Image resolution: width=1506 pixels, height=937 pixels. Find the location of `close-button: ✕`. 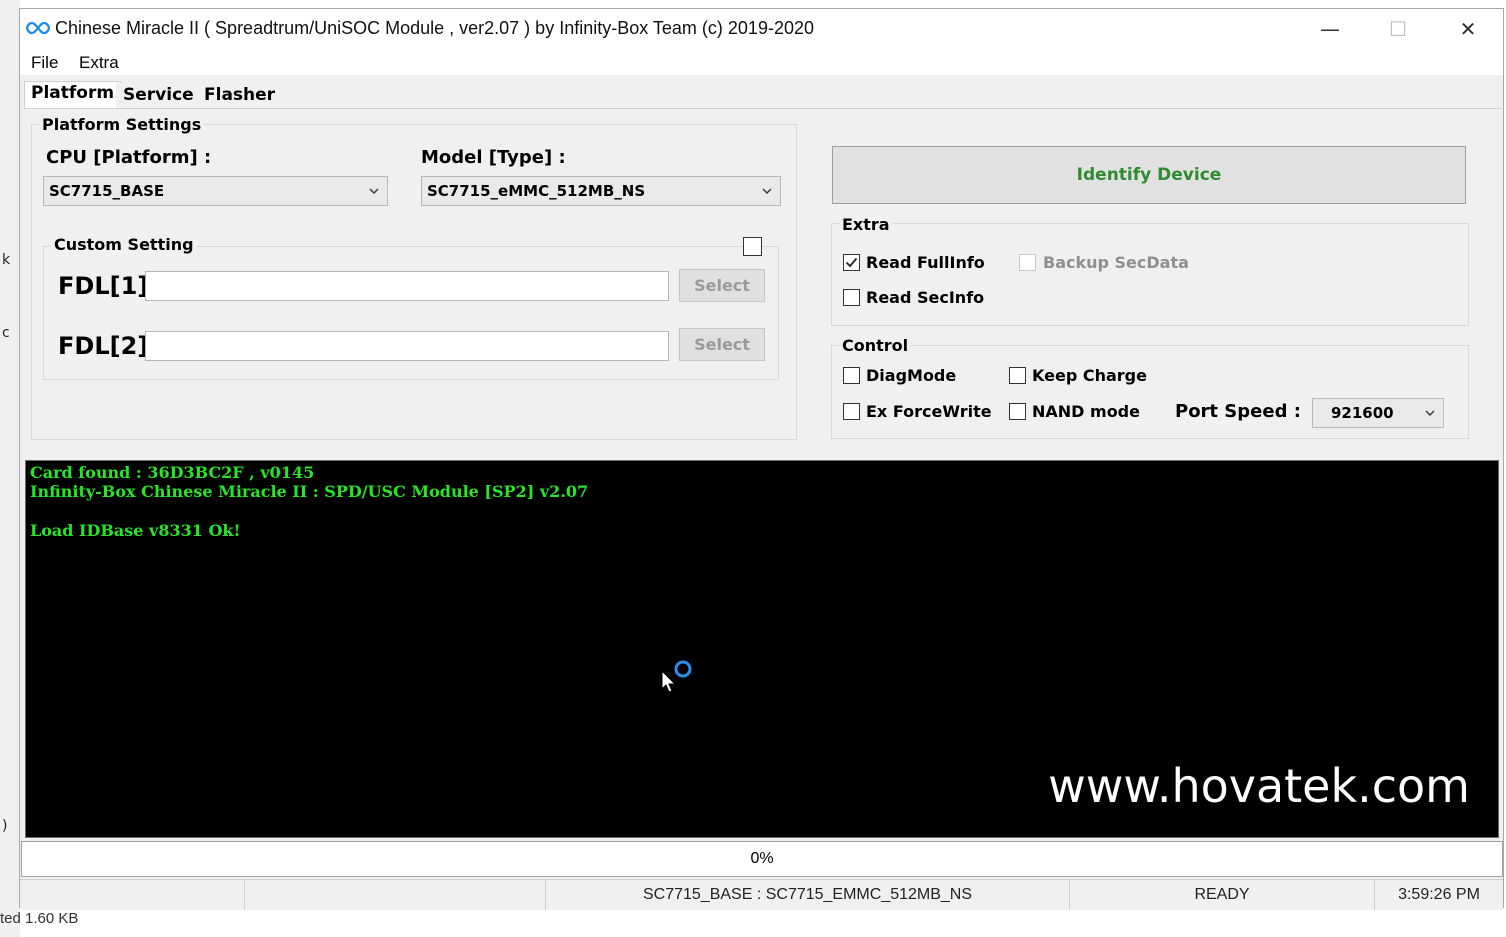

close-button: ✕ is located at coordinates (1468, 29).